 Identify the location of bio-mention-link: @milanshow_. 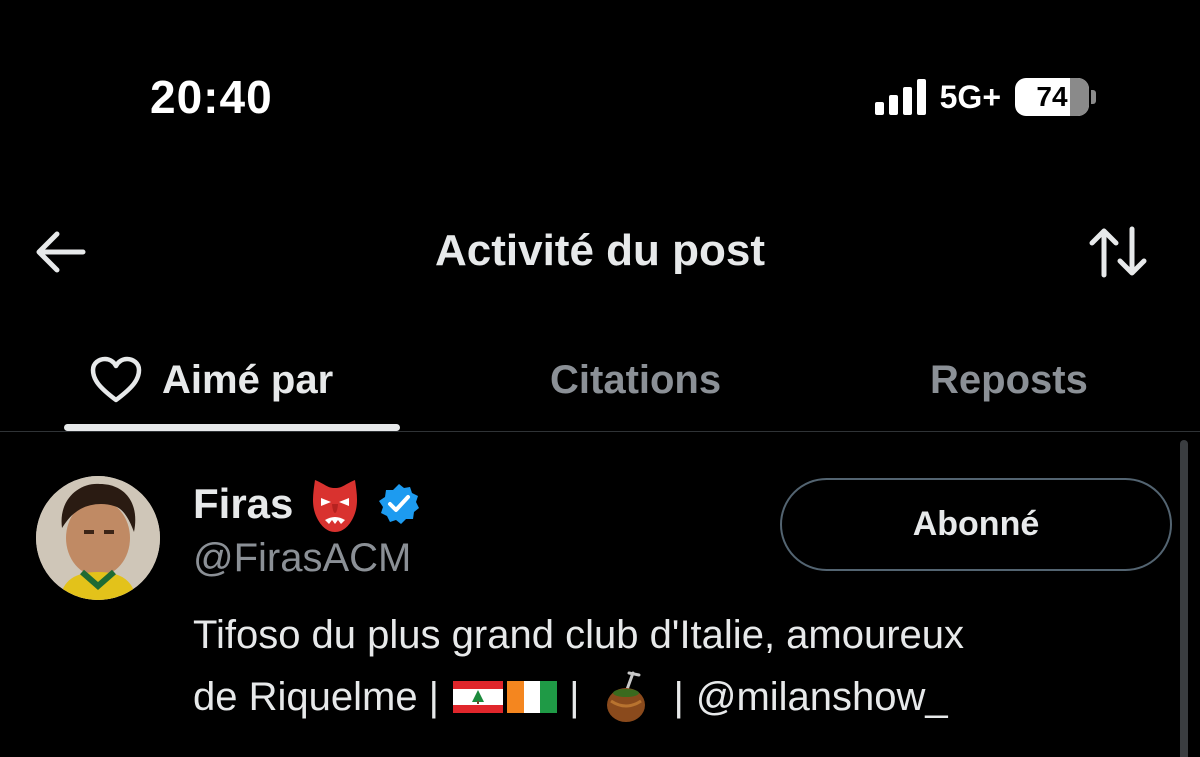
(822, 697).